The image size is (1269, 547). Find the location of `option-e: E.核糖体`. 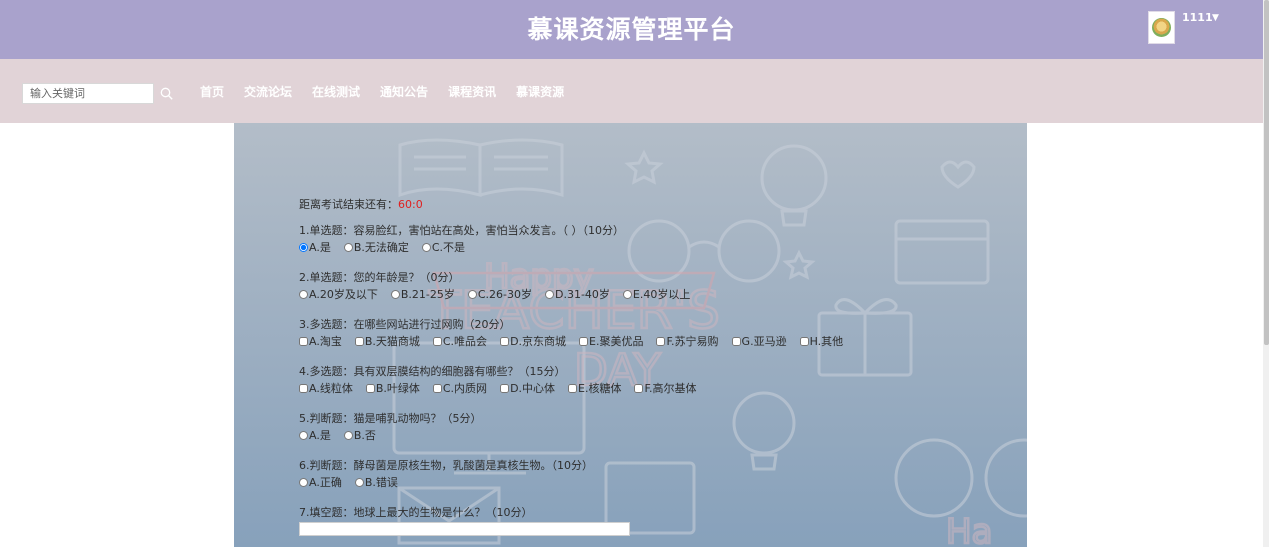

option-e: E.核糖体 is located at coordinates (594, 388).